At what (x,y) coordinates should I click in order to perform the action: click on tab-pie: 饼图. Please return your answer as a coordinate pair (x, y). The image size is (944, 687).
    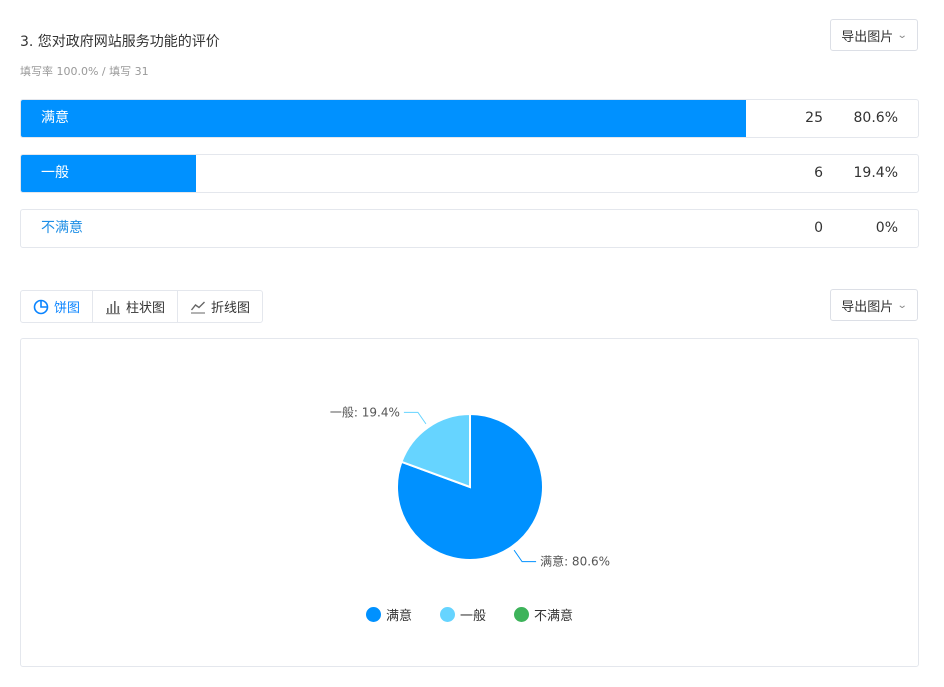
    Looking at the image, I should click on (57, 306).